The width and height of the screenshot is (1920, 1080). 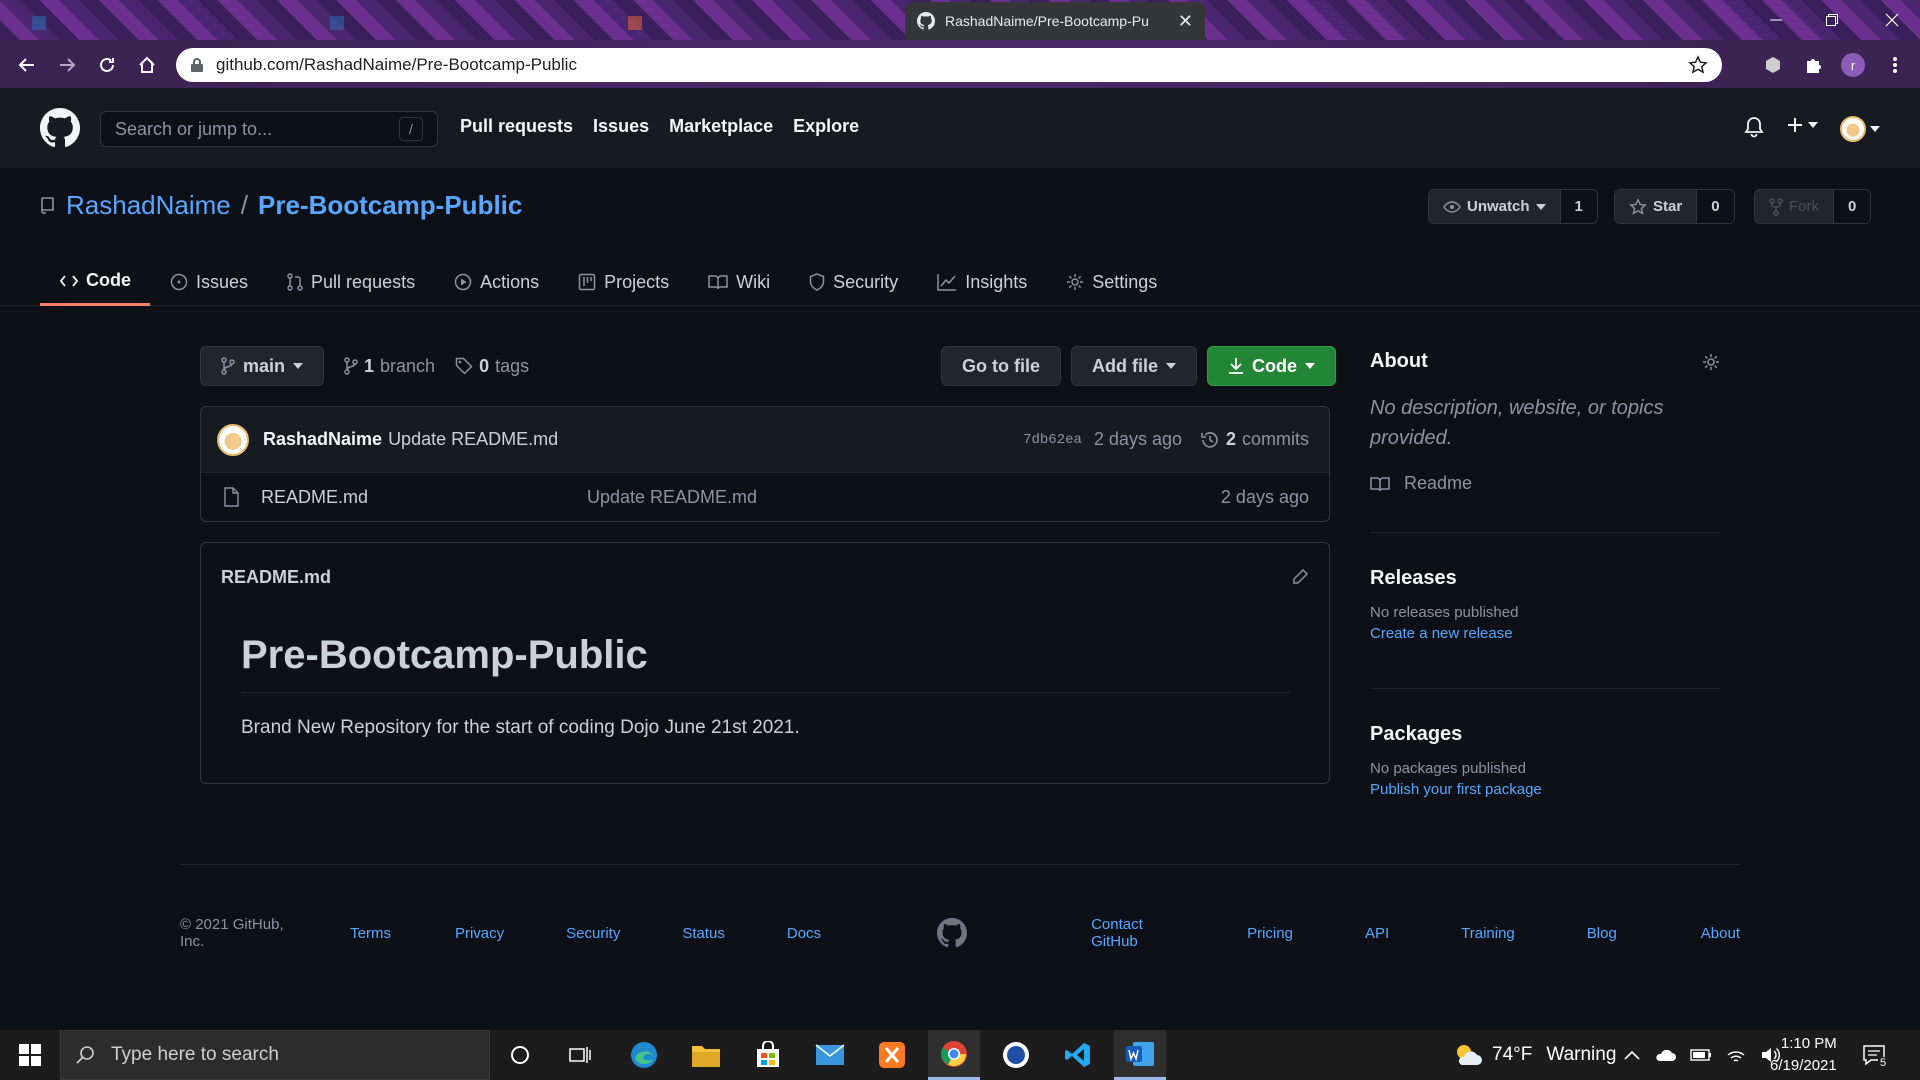 What do you see at coordinates (1578, 206) in the screenshot?
I see `watchers-count: 1` at bounding box center [1578, 206].